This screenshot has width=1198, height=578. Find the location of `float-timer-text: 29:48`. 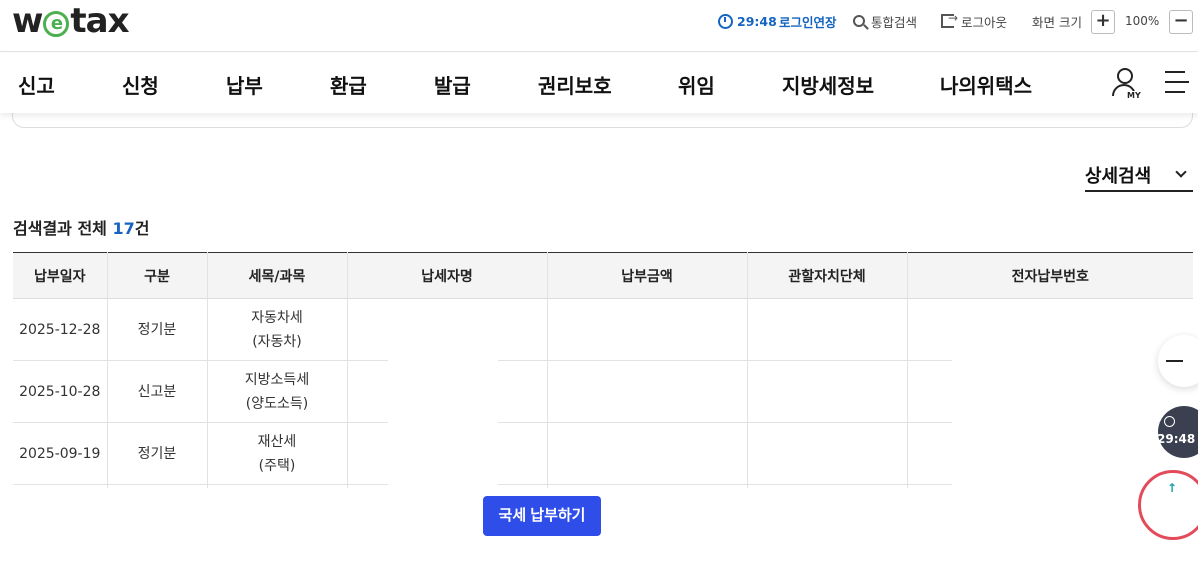

float-timer-text: 29:48 is located at coordinates (1176, 439).